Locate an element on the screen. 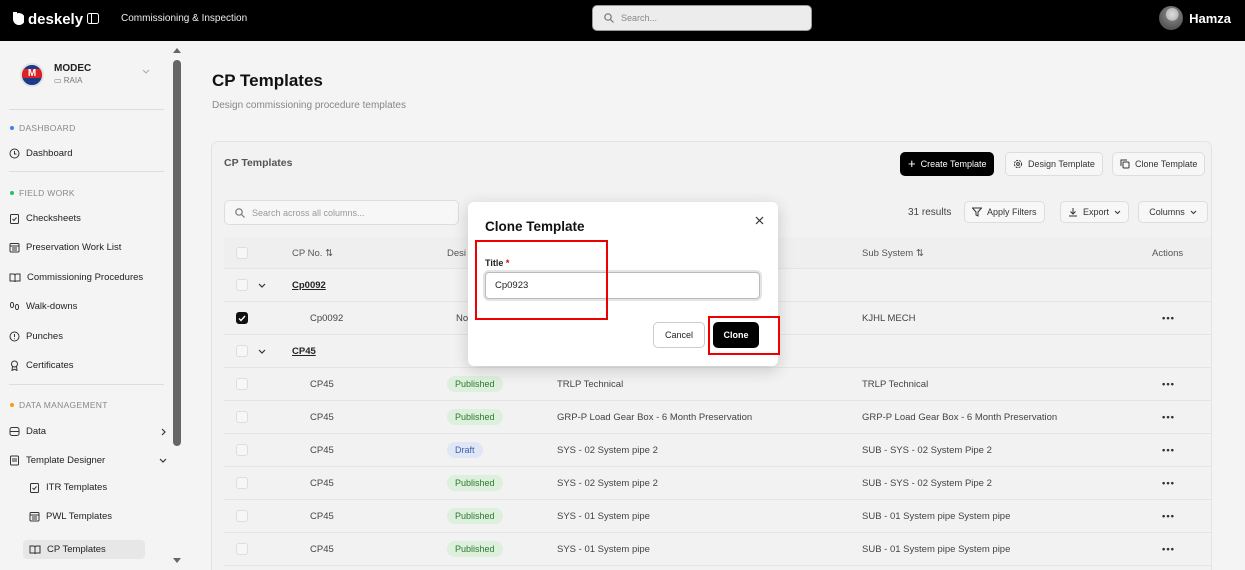 This screenshot has height=570, width=1245. apply-filters-button: Apply Filters is located at coordinates (1004, 212).